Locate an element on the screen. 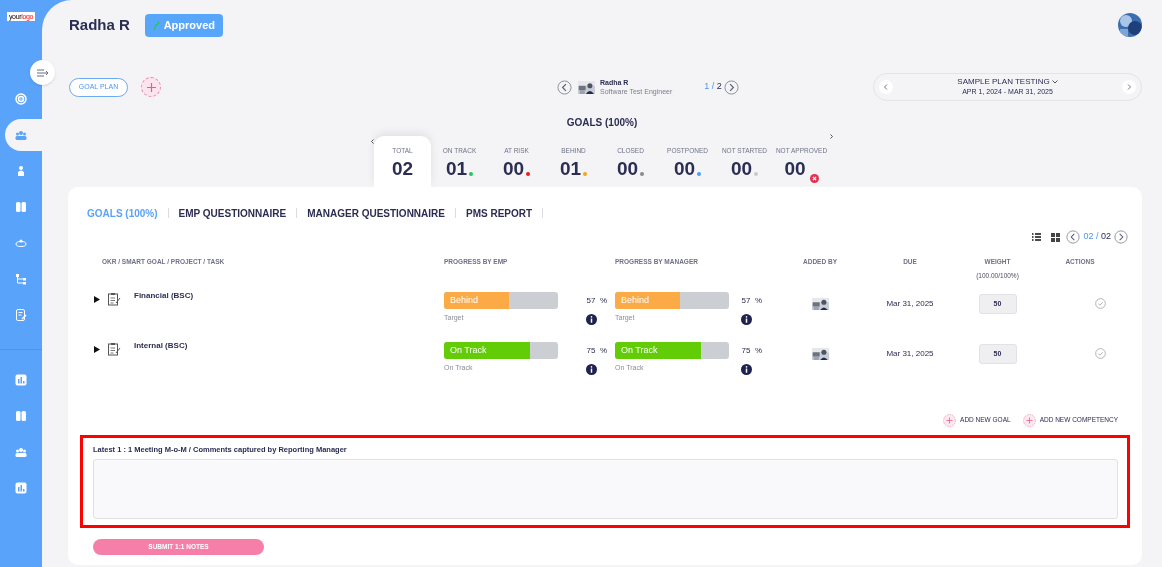  cycle-icon is located at coordinates (21, 243).